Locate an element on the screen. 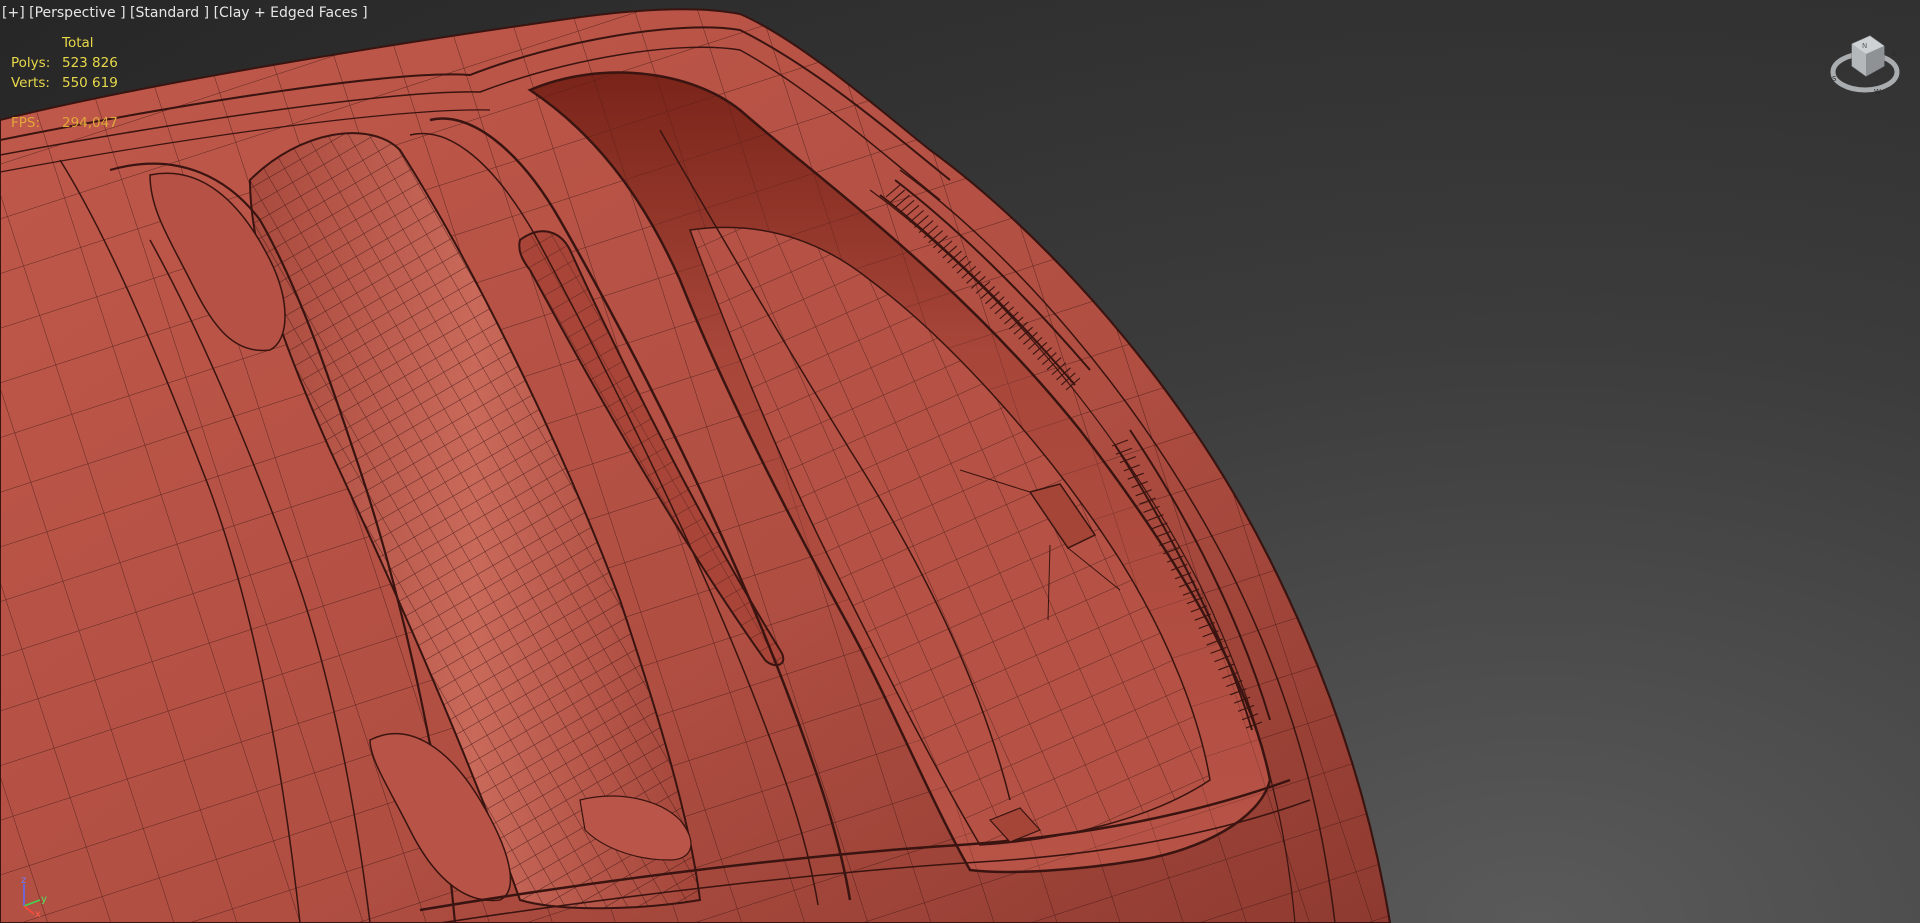 The image size is (1920, 923). viewcube-icon: N S E W N is located at coordinates (1865, 65).